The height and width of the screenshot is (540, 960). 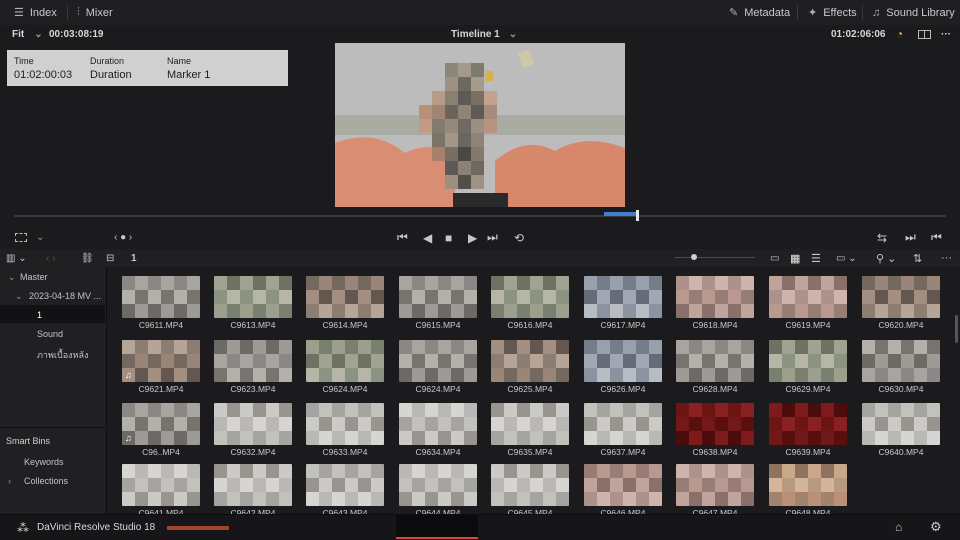 What do you see at coordinates (253, 489) in the screenshot?
I see `clip-item: C9642.MP4` at bounding box center [253, 489].